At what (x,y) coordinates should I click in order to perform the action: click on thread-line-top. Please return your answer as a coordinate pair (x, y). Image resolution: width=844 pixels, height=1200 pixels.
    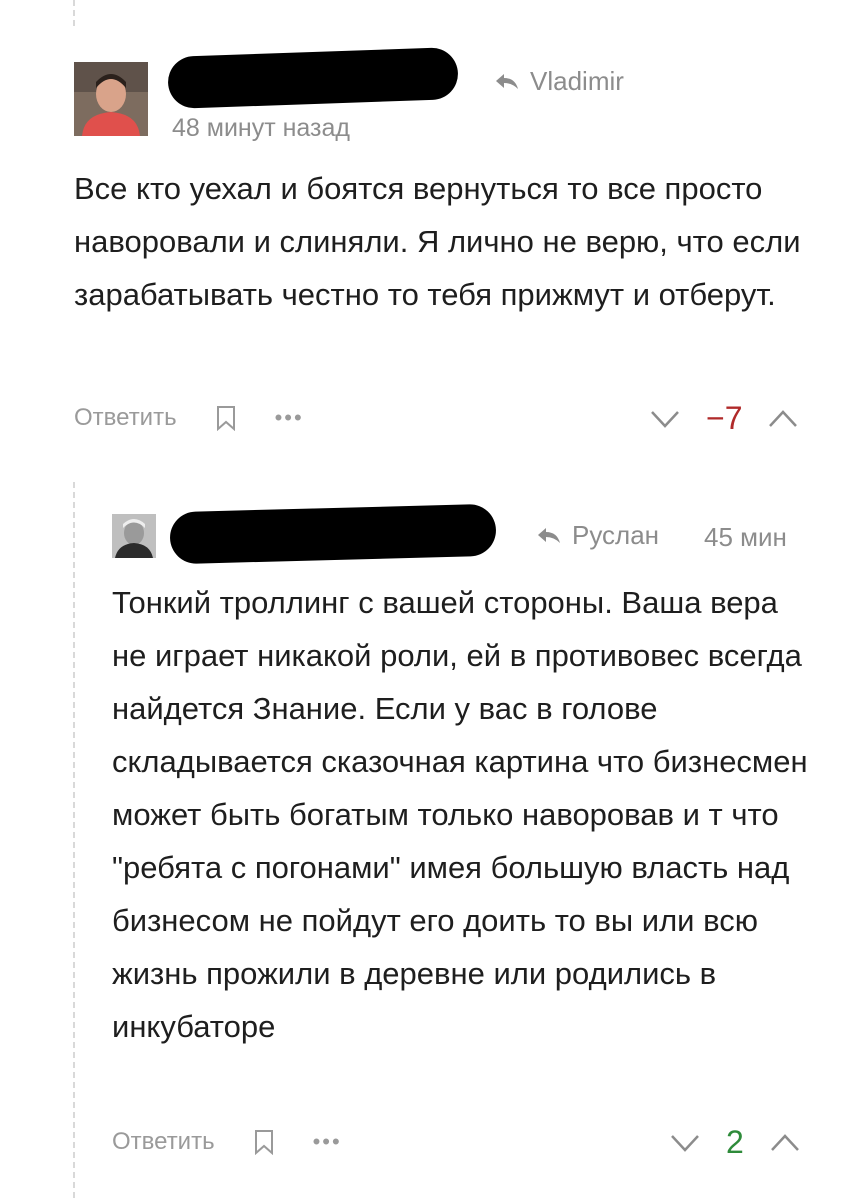
    Looking at the image, I should click on (74, 15).